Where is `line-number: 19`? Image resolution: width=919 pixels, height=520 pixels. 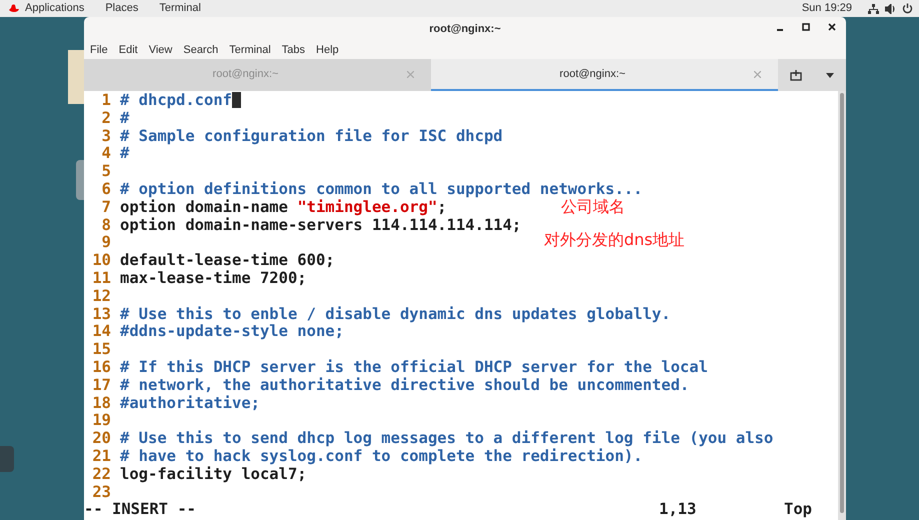 line-number: 19 is located at coordinates (101, 421).